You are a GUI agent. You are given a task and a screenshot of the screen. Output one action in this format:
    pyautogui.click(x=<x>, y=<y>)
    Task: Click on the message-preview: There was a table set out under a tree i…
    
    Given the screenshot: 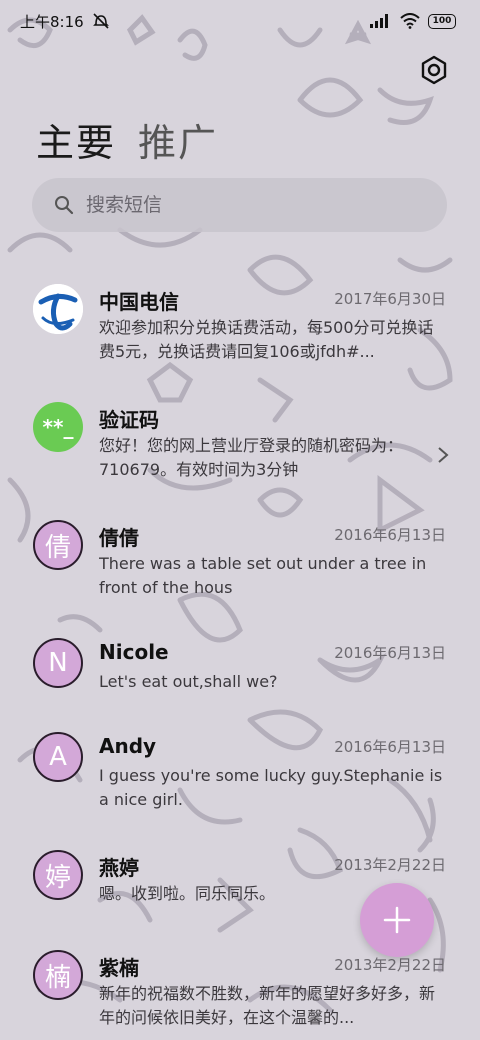 What is the action you would take?
    pyautogui.click(x=263, y=575)
    